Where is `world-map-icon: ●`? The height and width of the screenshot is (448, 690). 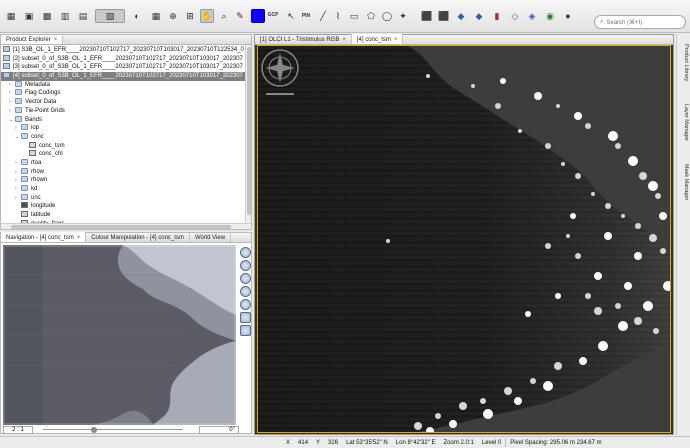 world-map-icon: ● is located at coordinates (568, 16).